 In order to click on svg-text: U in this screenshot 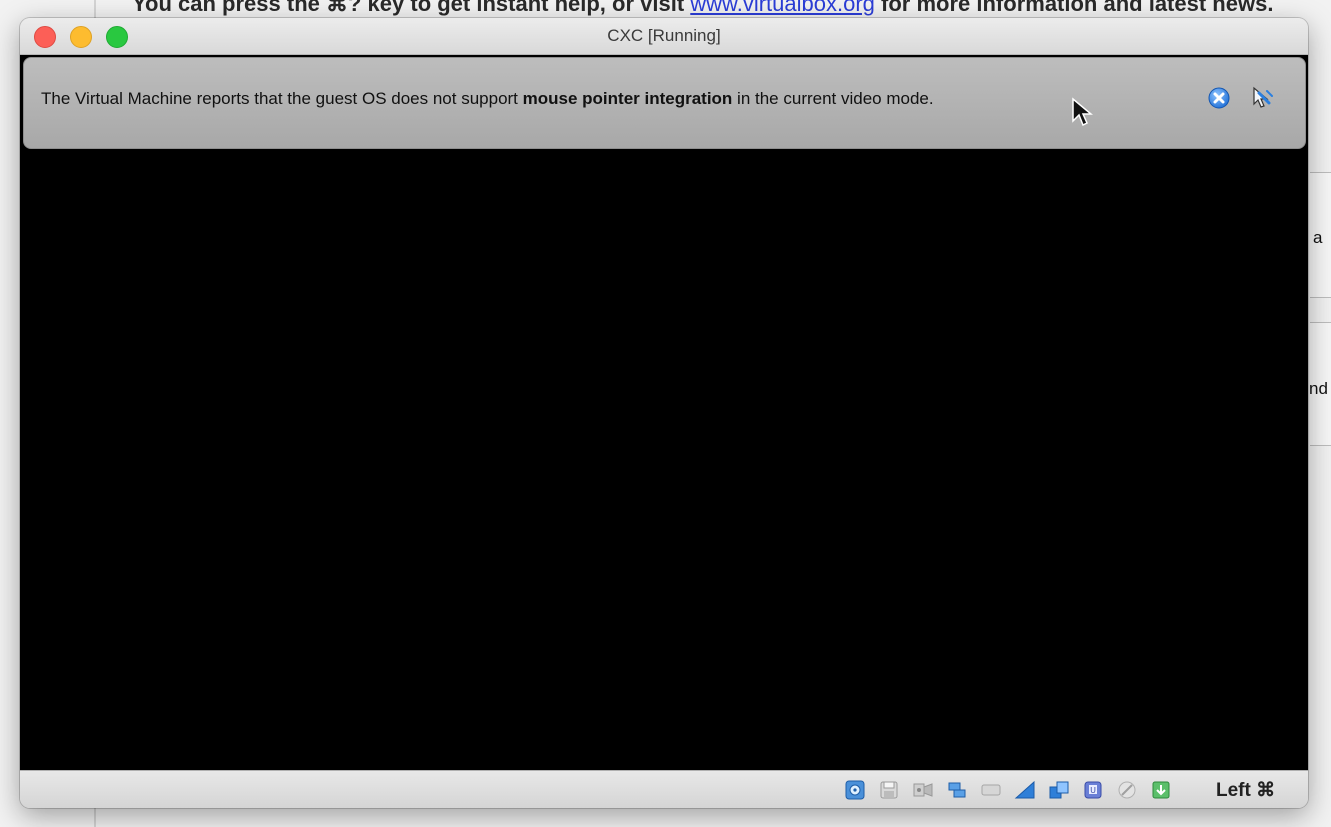, I will do `click(1093, 790)`.